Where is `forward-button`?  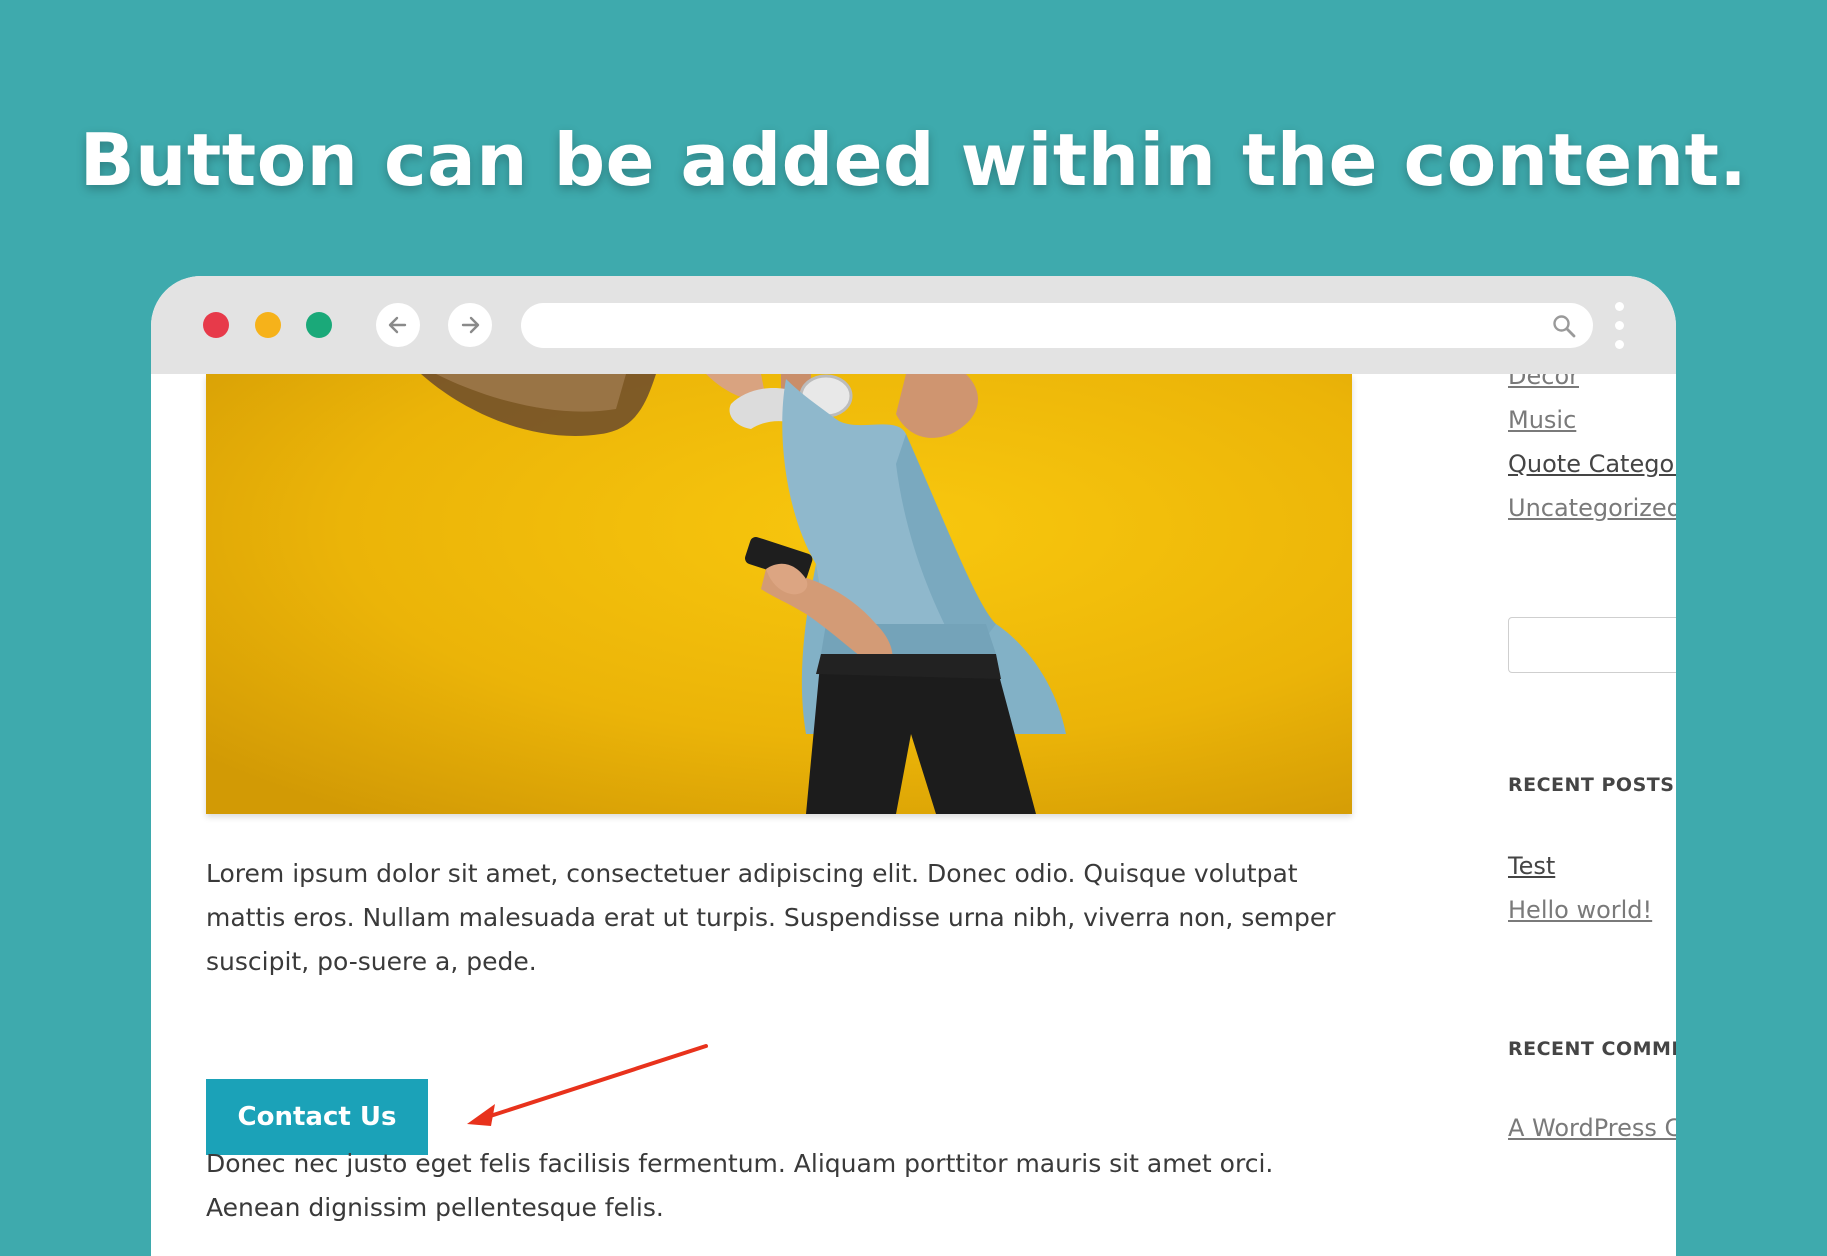
forward-button is located at coordinates (470, 325).